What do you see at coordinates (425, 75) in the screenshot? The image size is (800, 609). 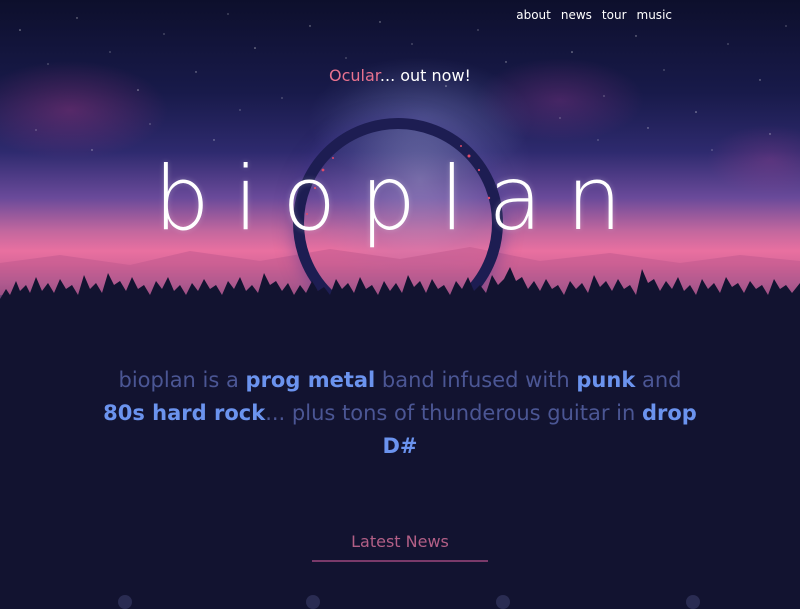 I see `release-status: ... out now!` at bounding box center [425, 75].